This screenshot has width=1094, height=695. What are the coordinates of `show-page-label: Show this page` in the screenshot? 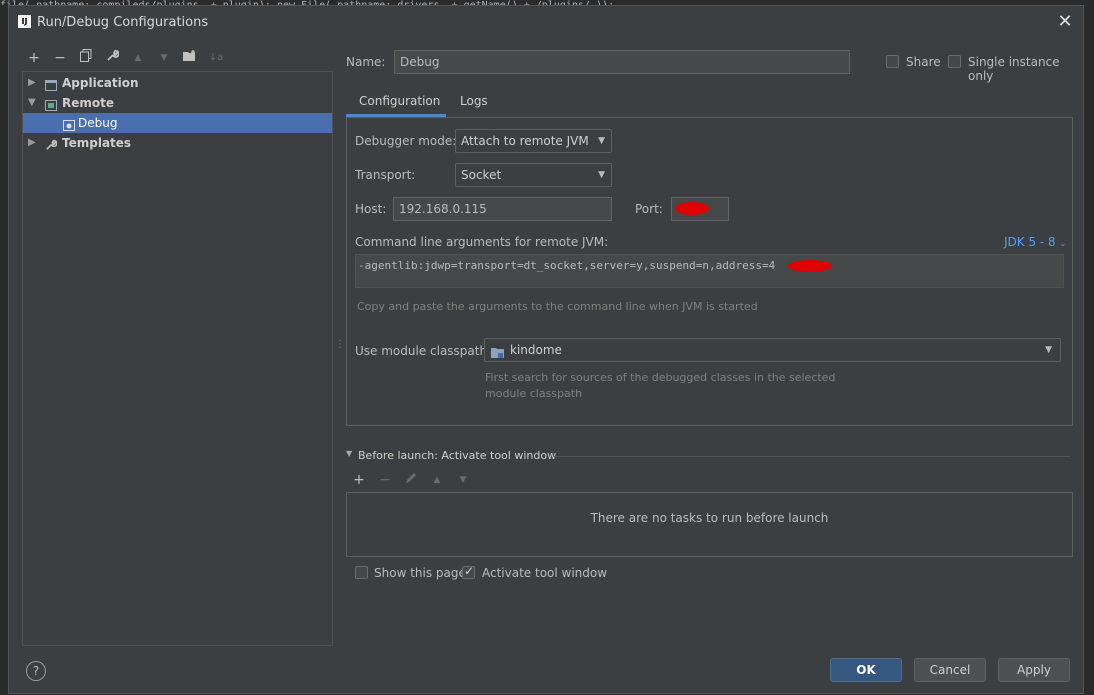 It's located at (420, 573).